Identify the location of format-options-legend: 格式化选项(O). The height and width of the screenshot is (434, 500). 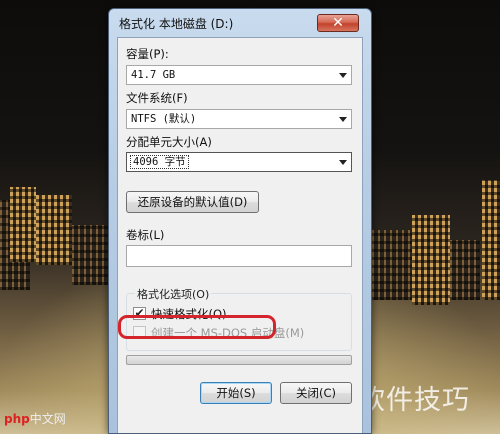
(173, 294).